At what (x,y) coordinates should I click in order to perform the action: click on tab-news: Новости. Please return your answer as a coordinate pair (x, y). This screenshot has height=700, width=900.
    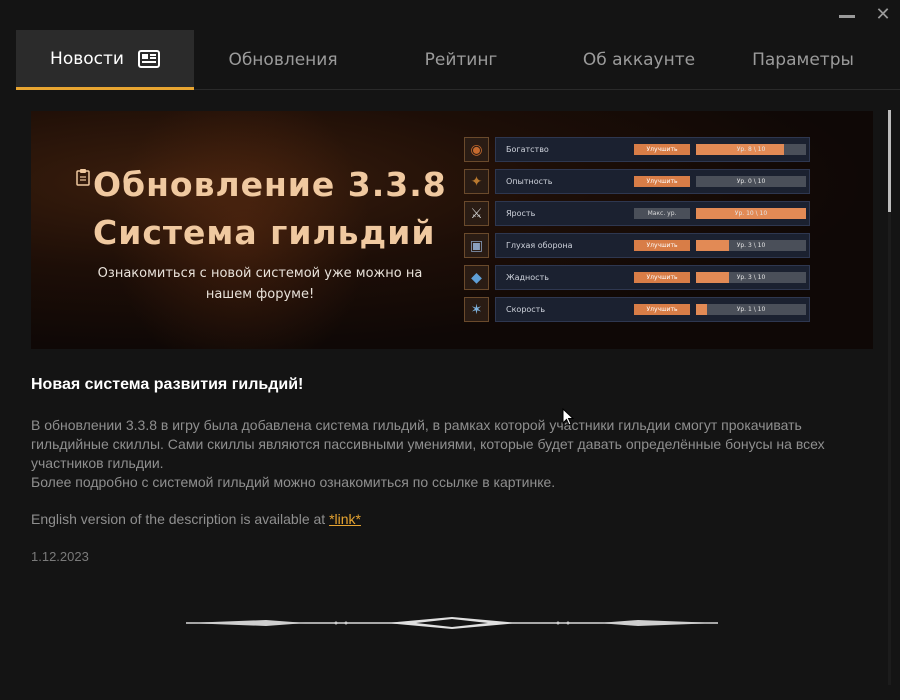
    Looking at the image, I should click on (105, 60).